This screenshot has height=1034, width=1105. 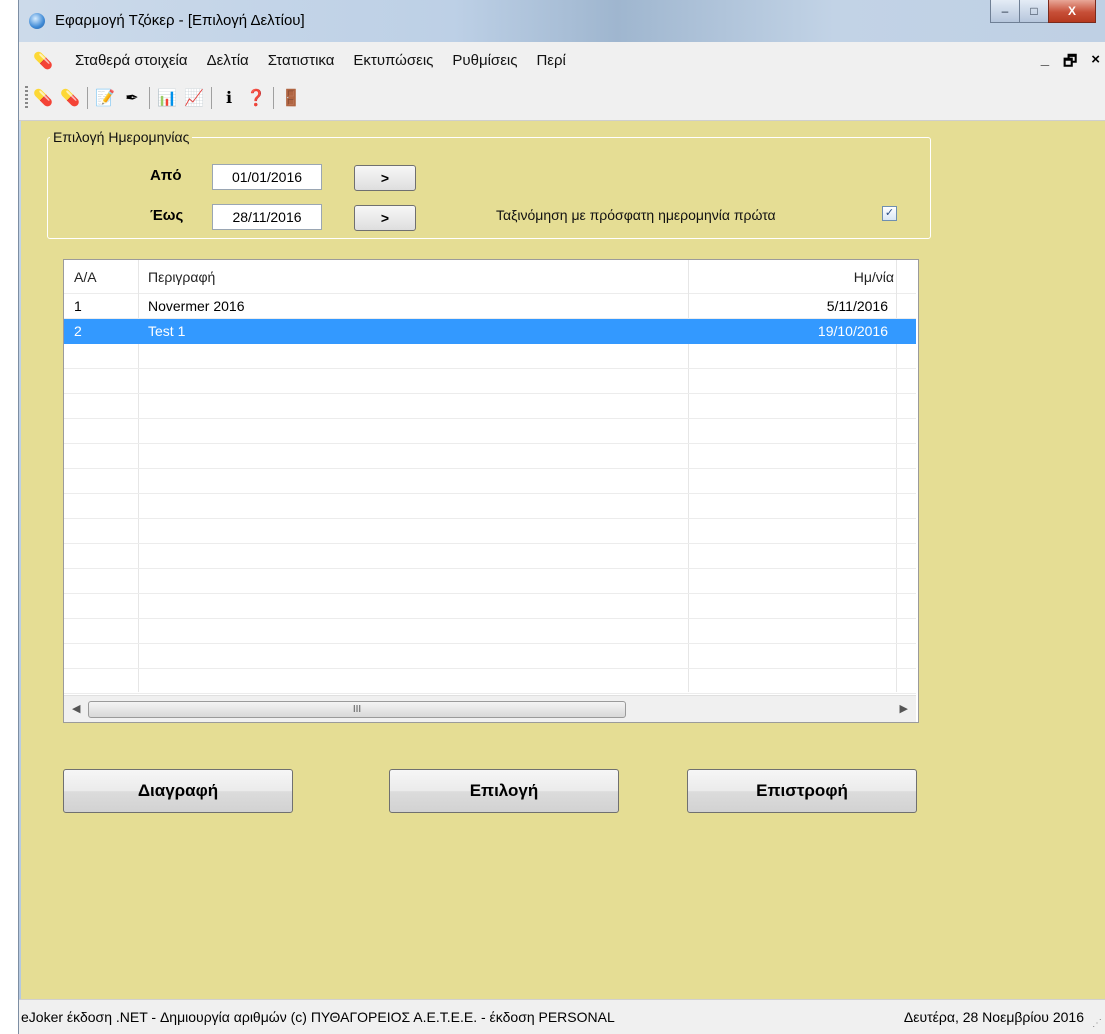 I want to click on pen-icon: ✒, so click(x=132, y=98).